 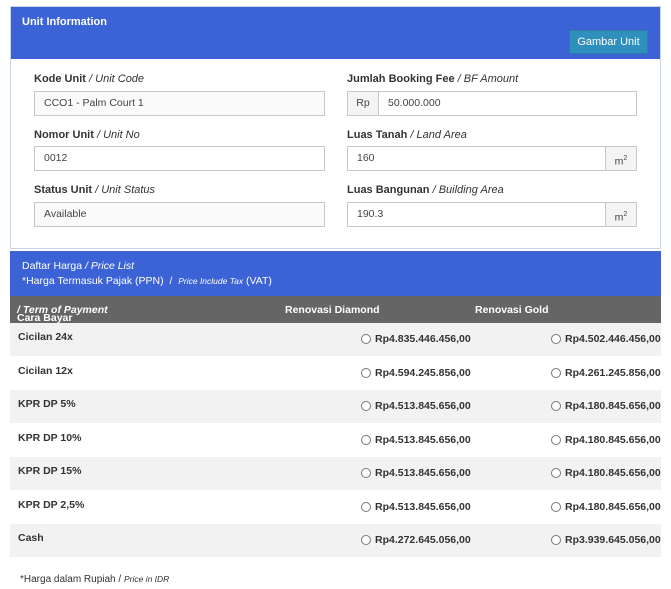 What do you see at coordinates (89, 79) in the screenshot?
I see `kode-unit-label: Kode Unit / Unit Code` at bounding box center [89, 79].